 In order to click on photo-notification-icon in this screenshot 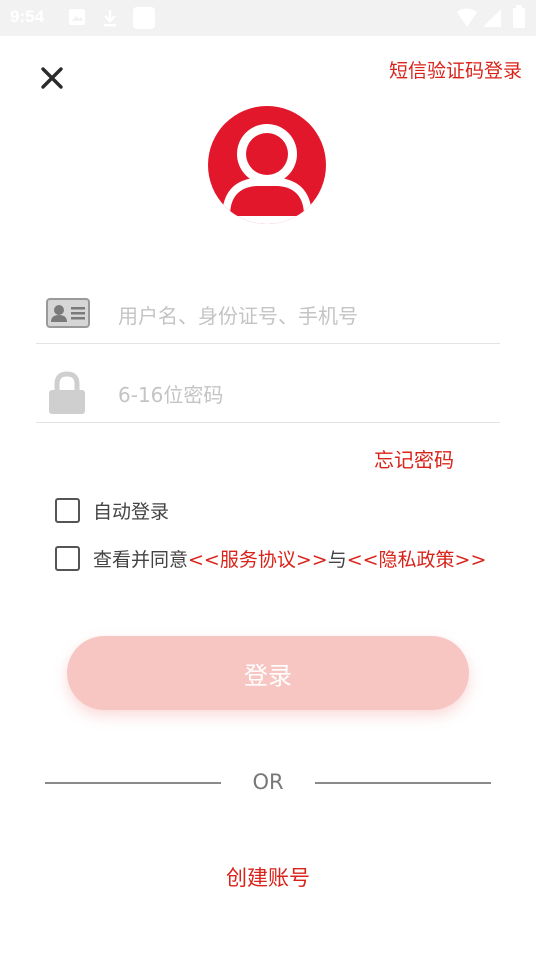, I will do `click(77, 17)`.